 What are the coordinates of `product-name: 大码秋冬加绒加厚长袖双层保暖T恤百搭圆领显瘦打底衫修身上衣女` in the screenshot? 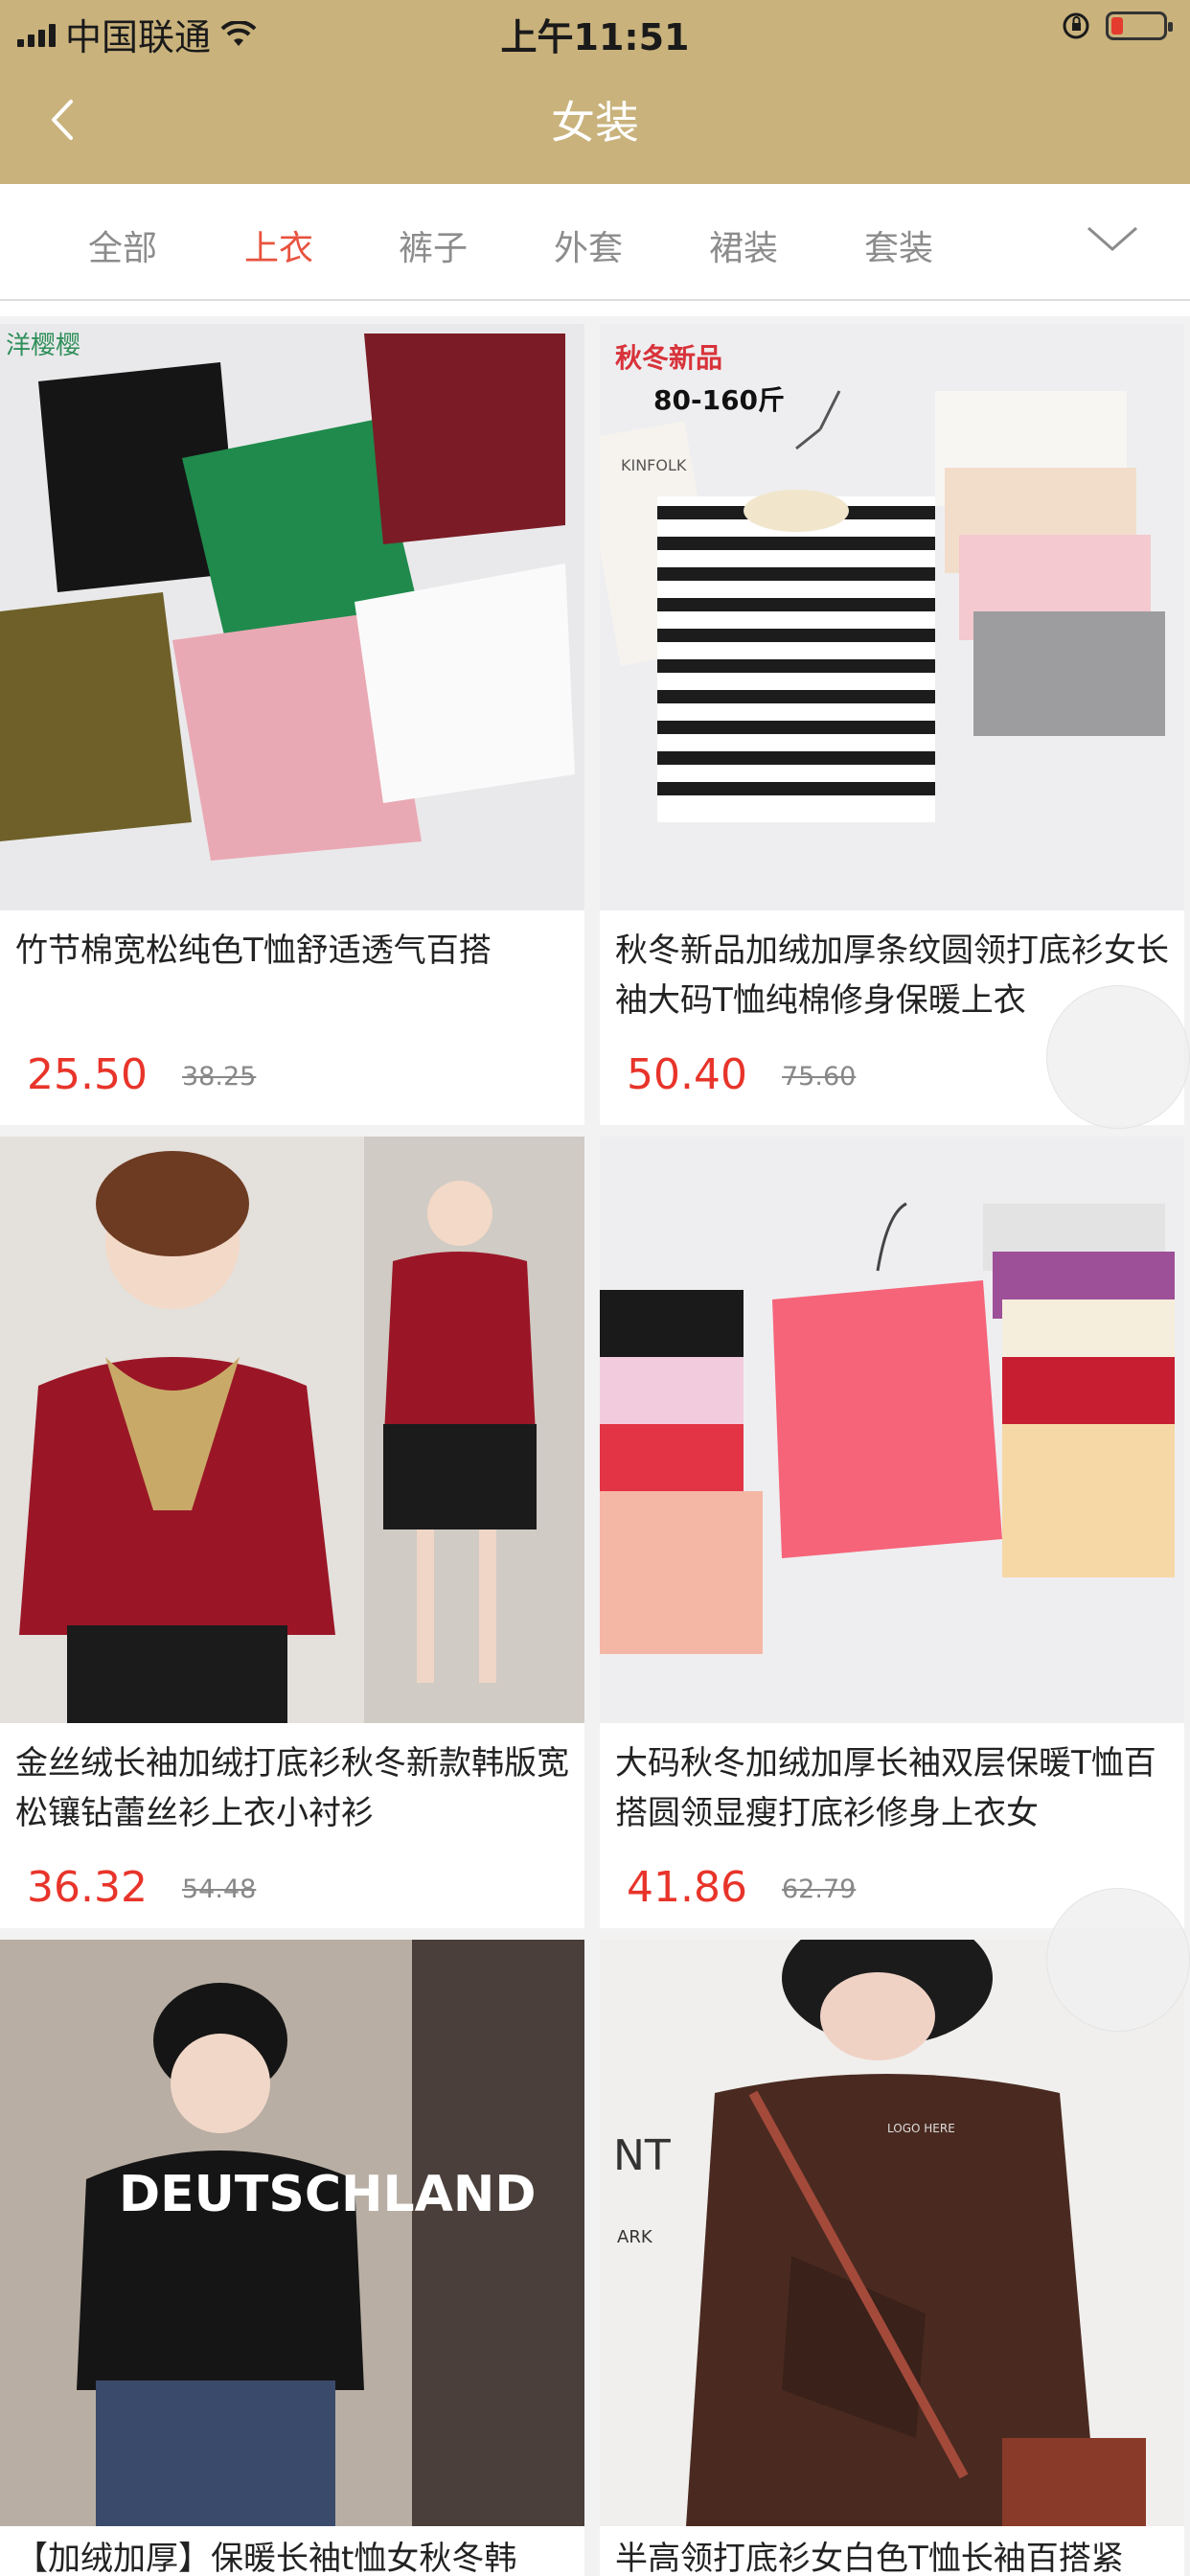 It's located at (886, 1788).